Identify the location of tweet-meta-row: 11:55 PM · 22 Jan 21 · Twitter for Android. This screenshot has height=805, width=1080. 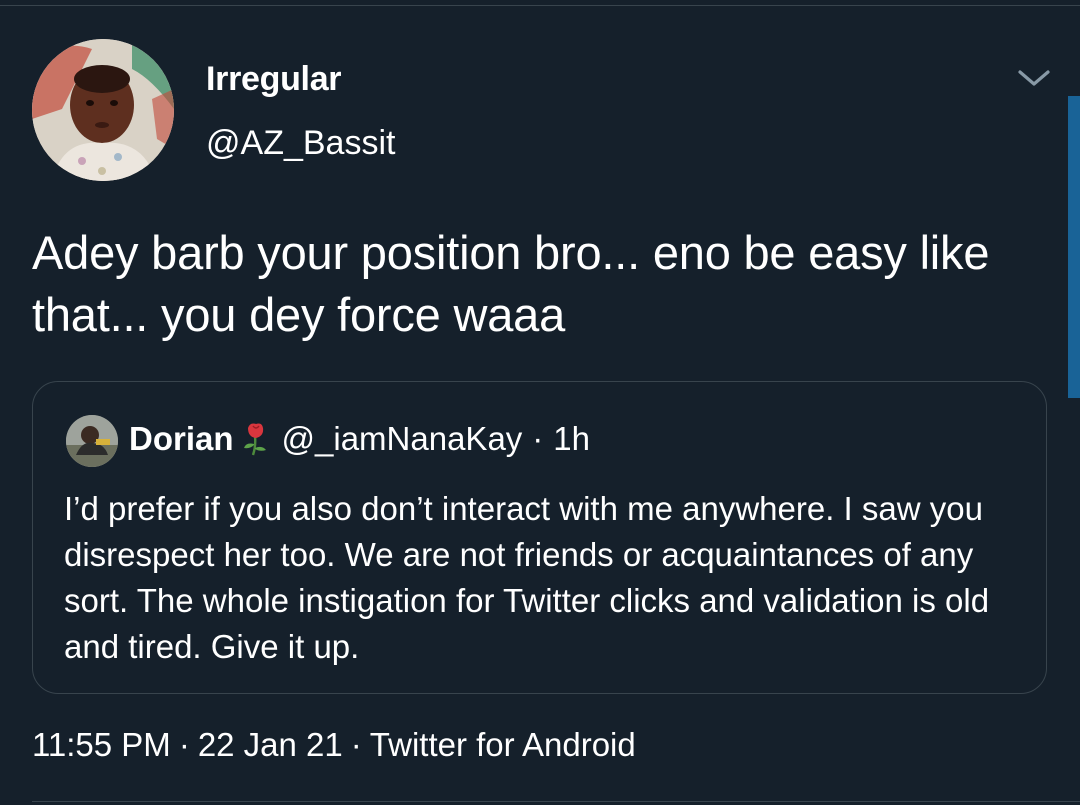
(334, 745).